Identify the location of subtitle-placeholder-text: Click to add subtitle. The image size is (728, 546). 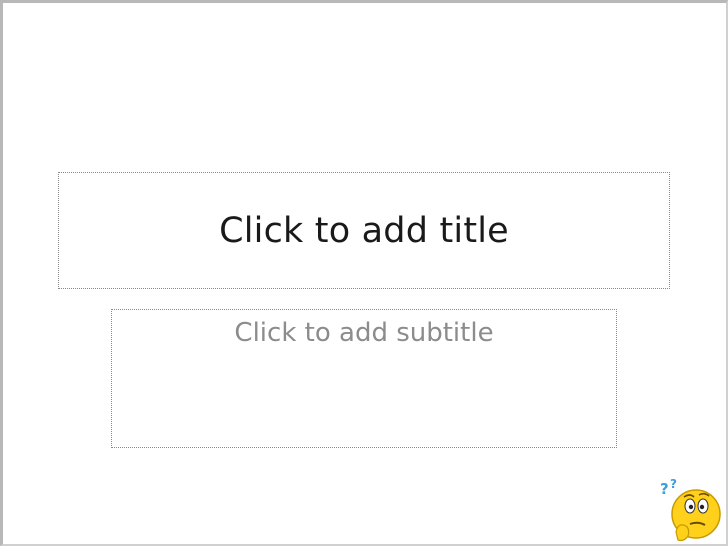
(364, 333).